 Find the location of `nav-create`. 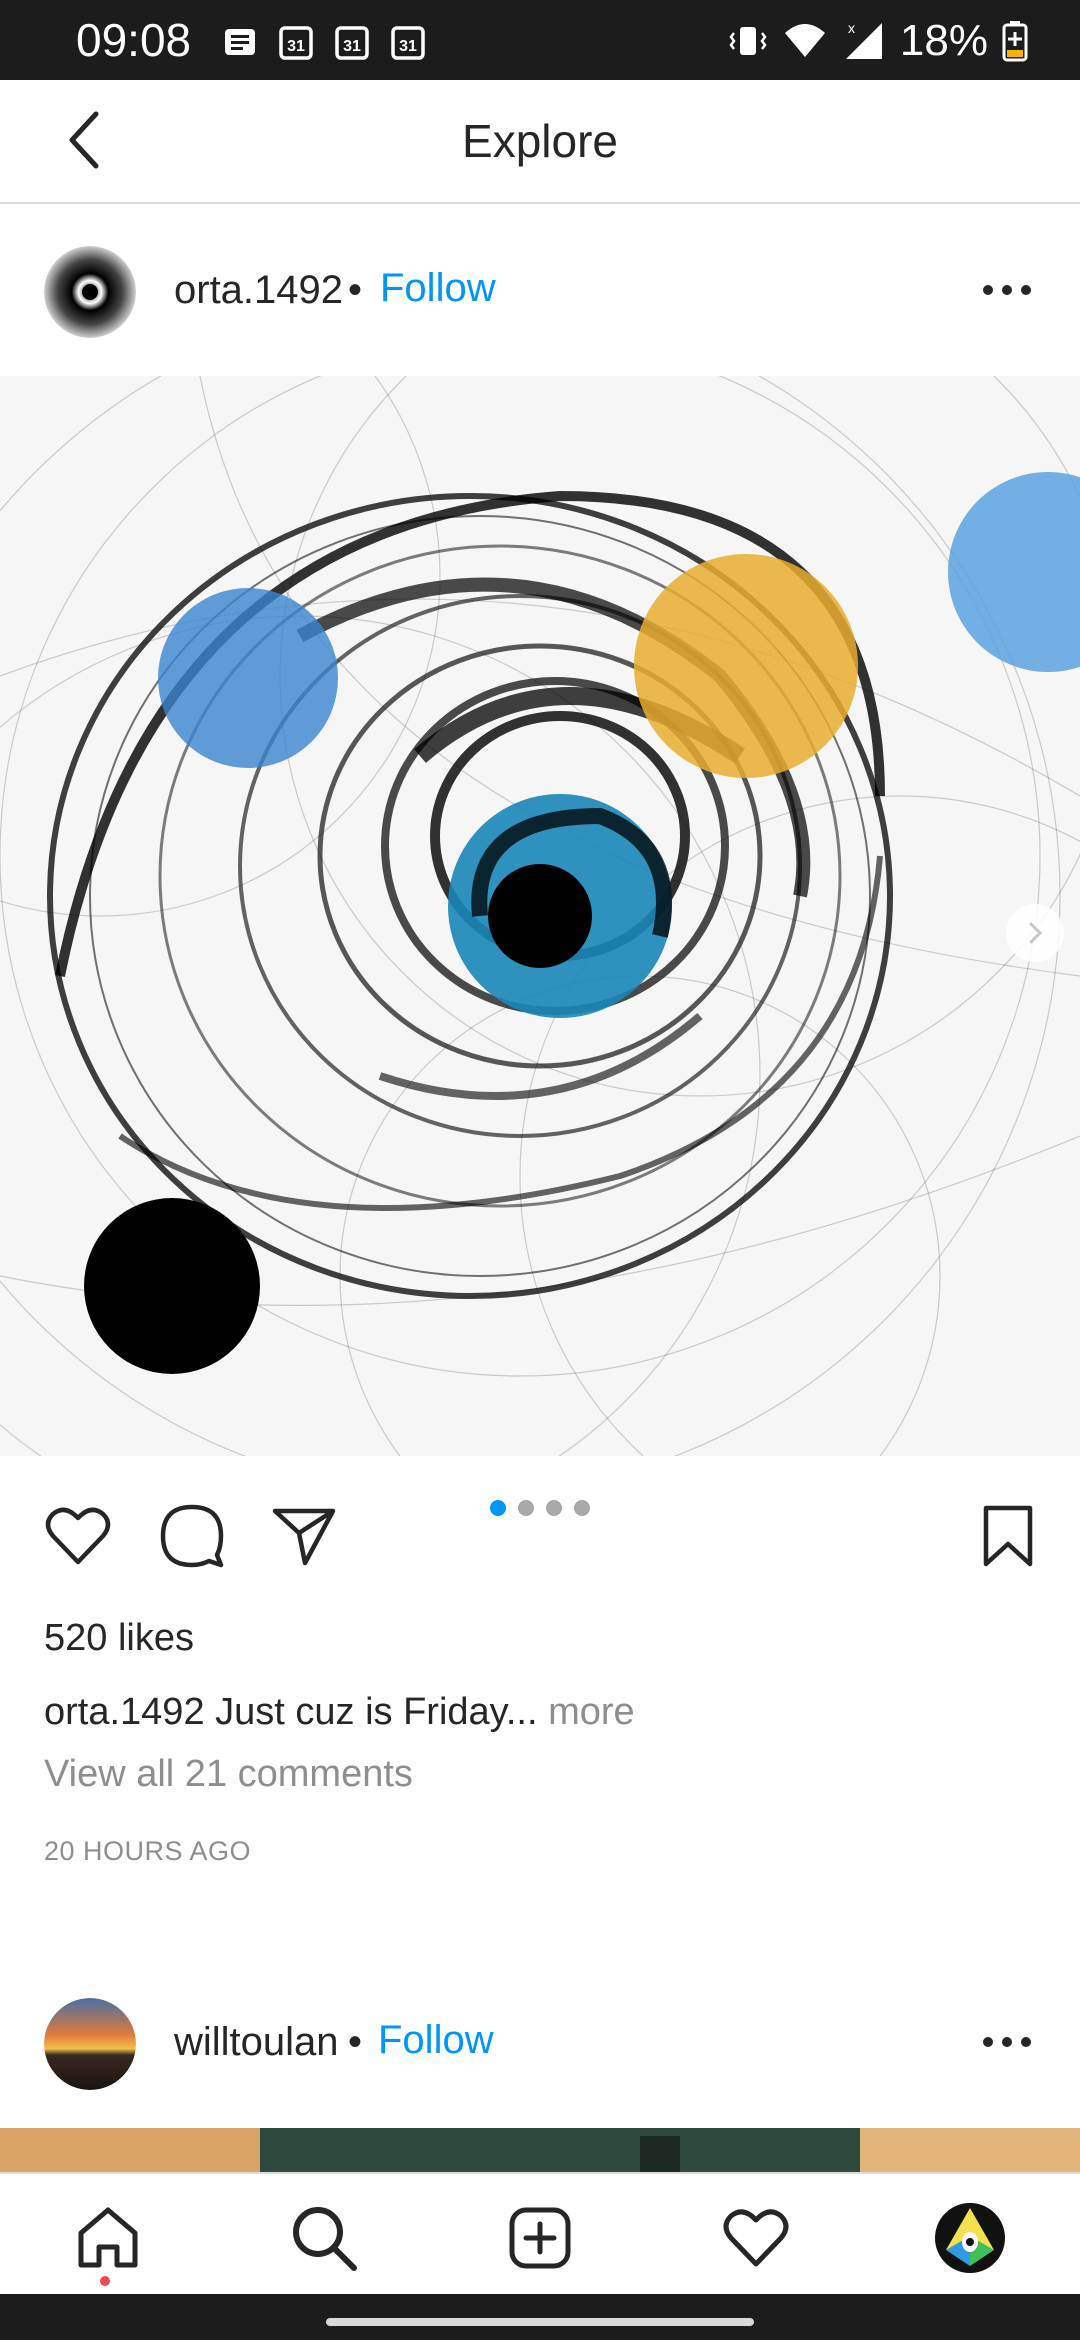

nav-create is located at coordinates (540, 2238).